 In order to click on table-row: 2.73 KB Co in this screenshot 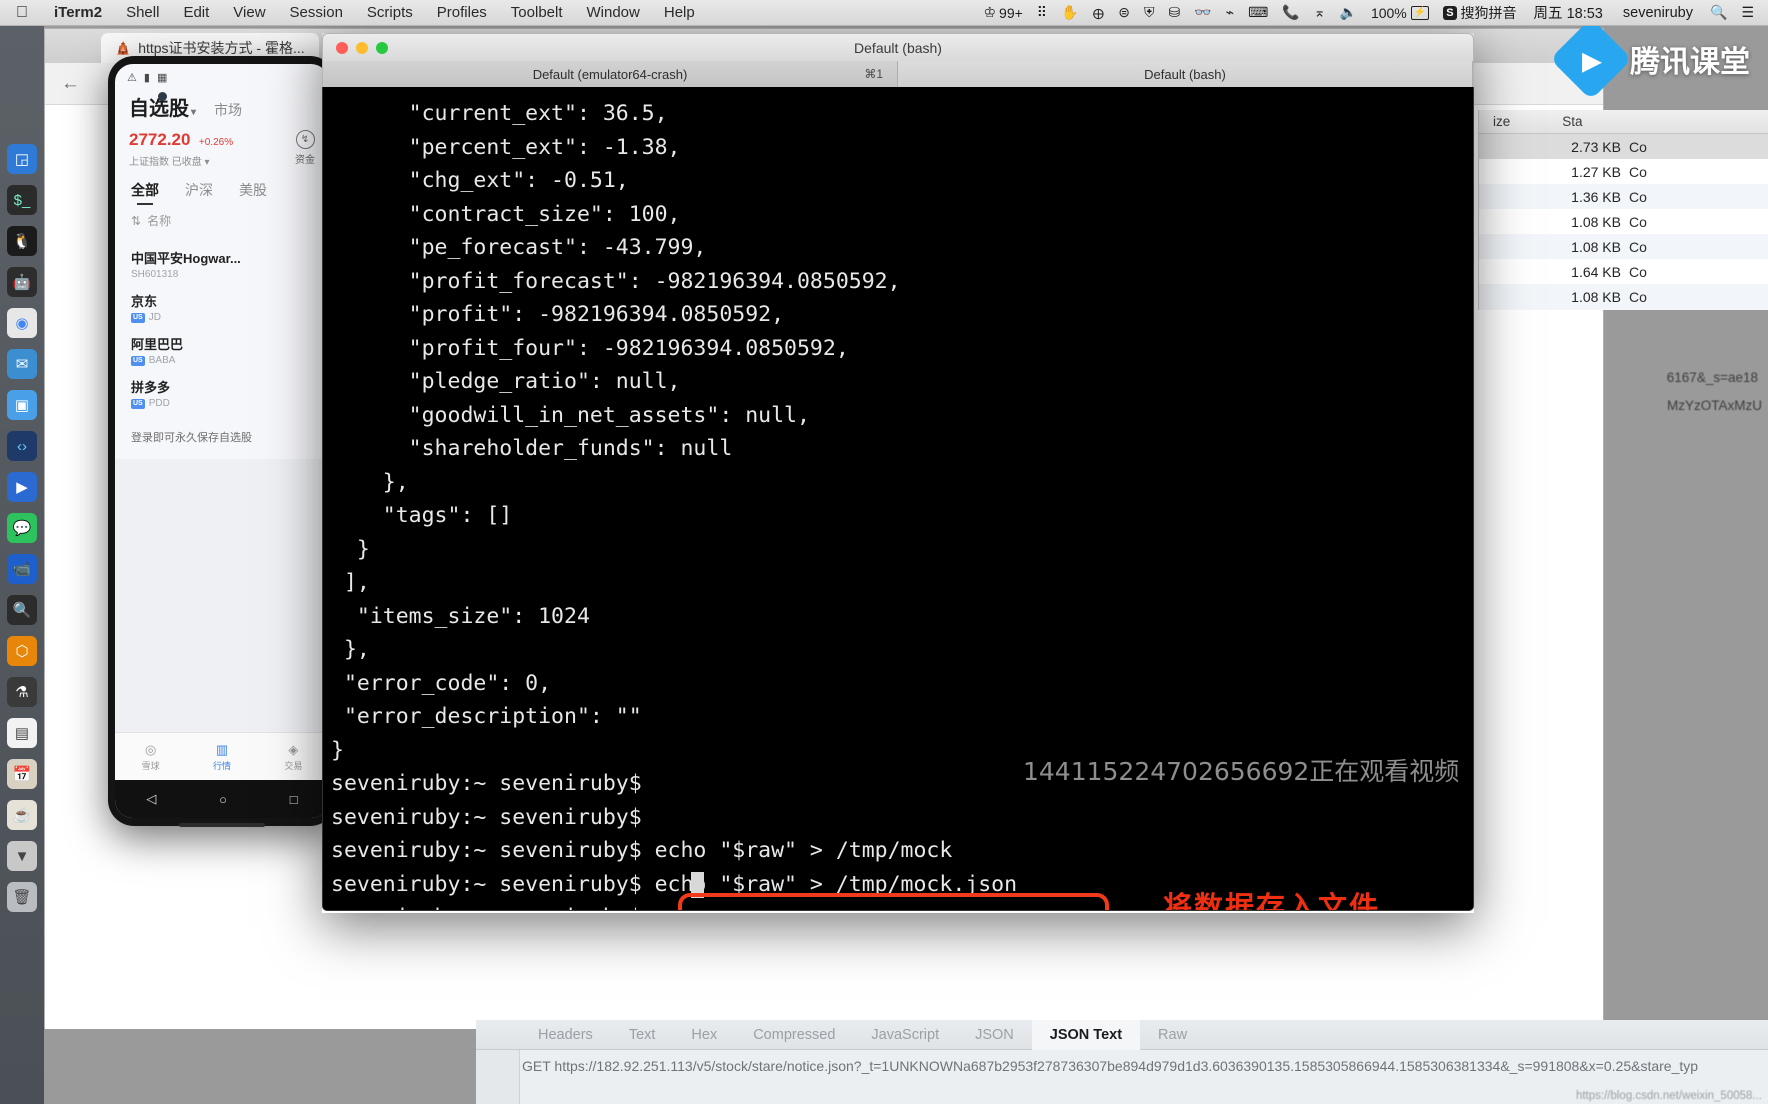, I will do `click(1623, 146)`.